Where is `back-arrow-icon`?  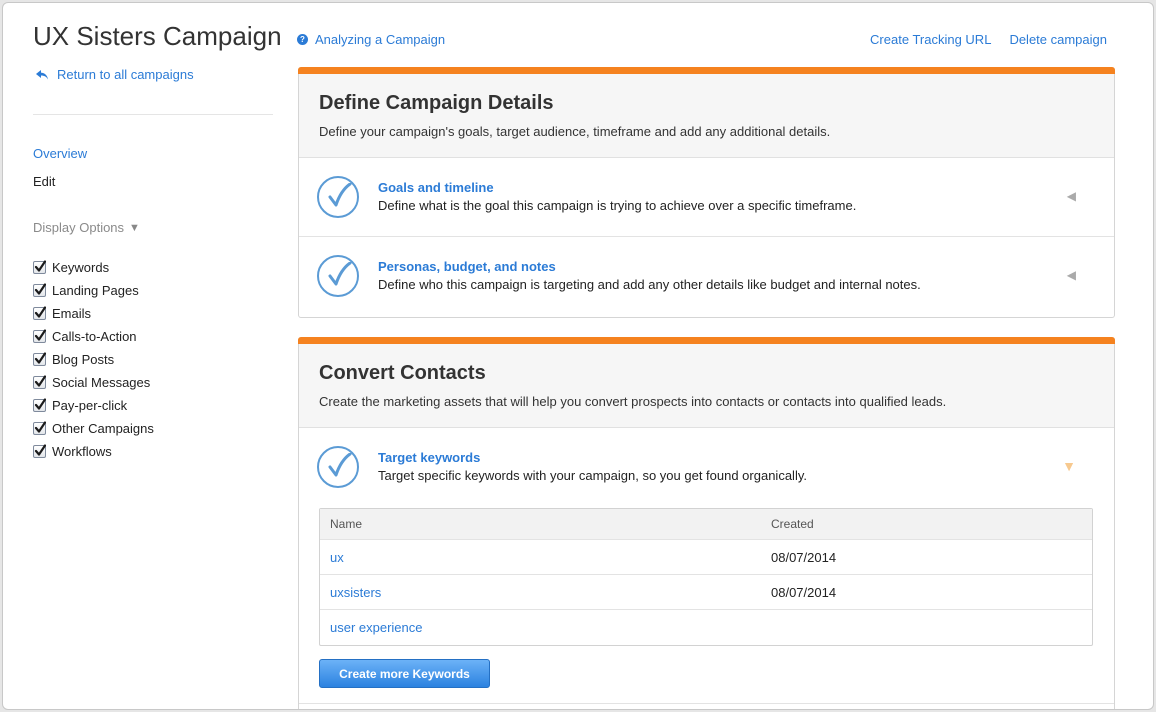 back-arrow-icon is located at coordinates (42, 74).